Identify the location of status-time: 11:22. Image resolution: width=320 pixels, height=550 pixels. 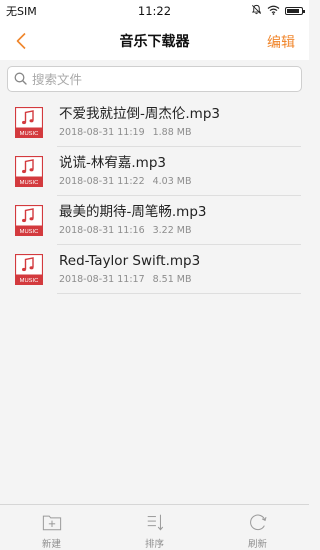
(154, 11).